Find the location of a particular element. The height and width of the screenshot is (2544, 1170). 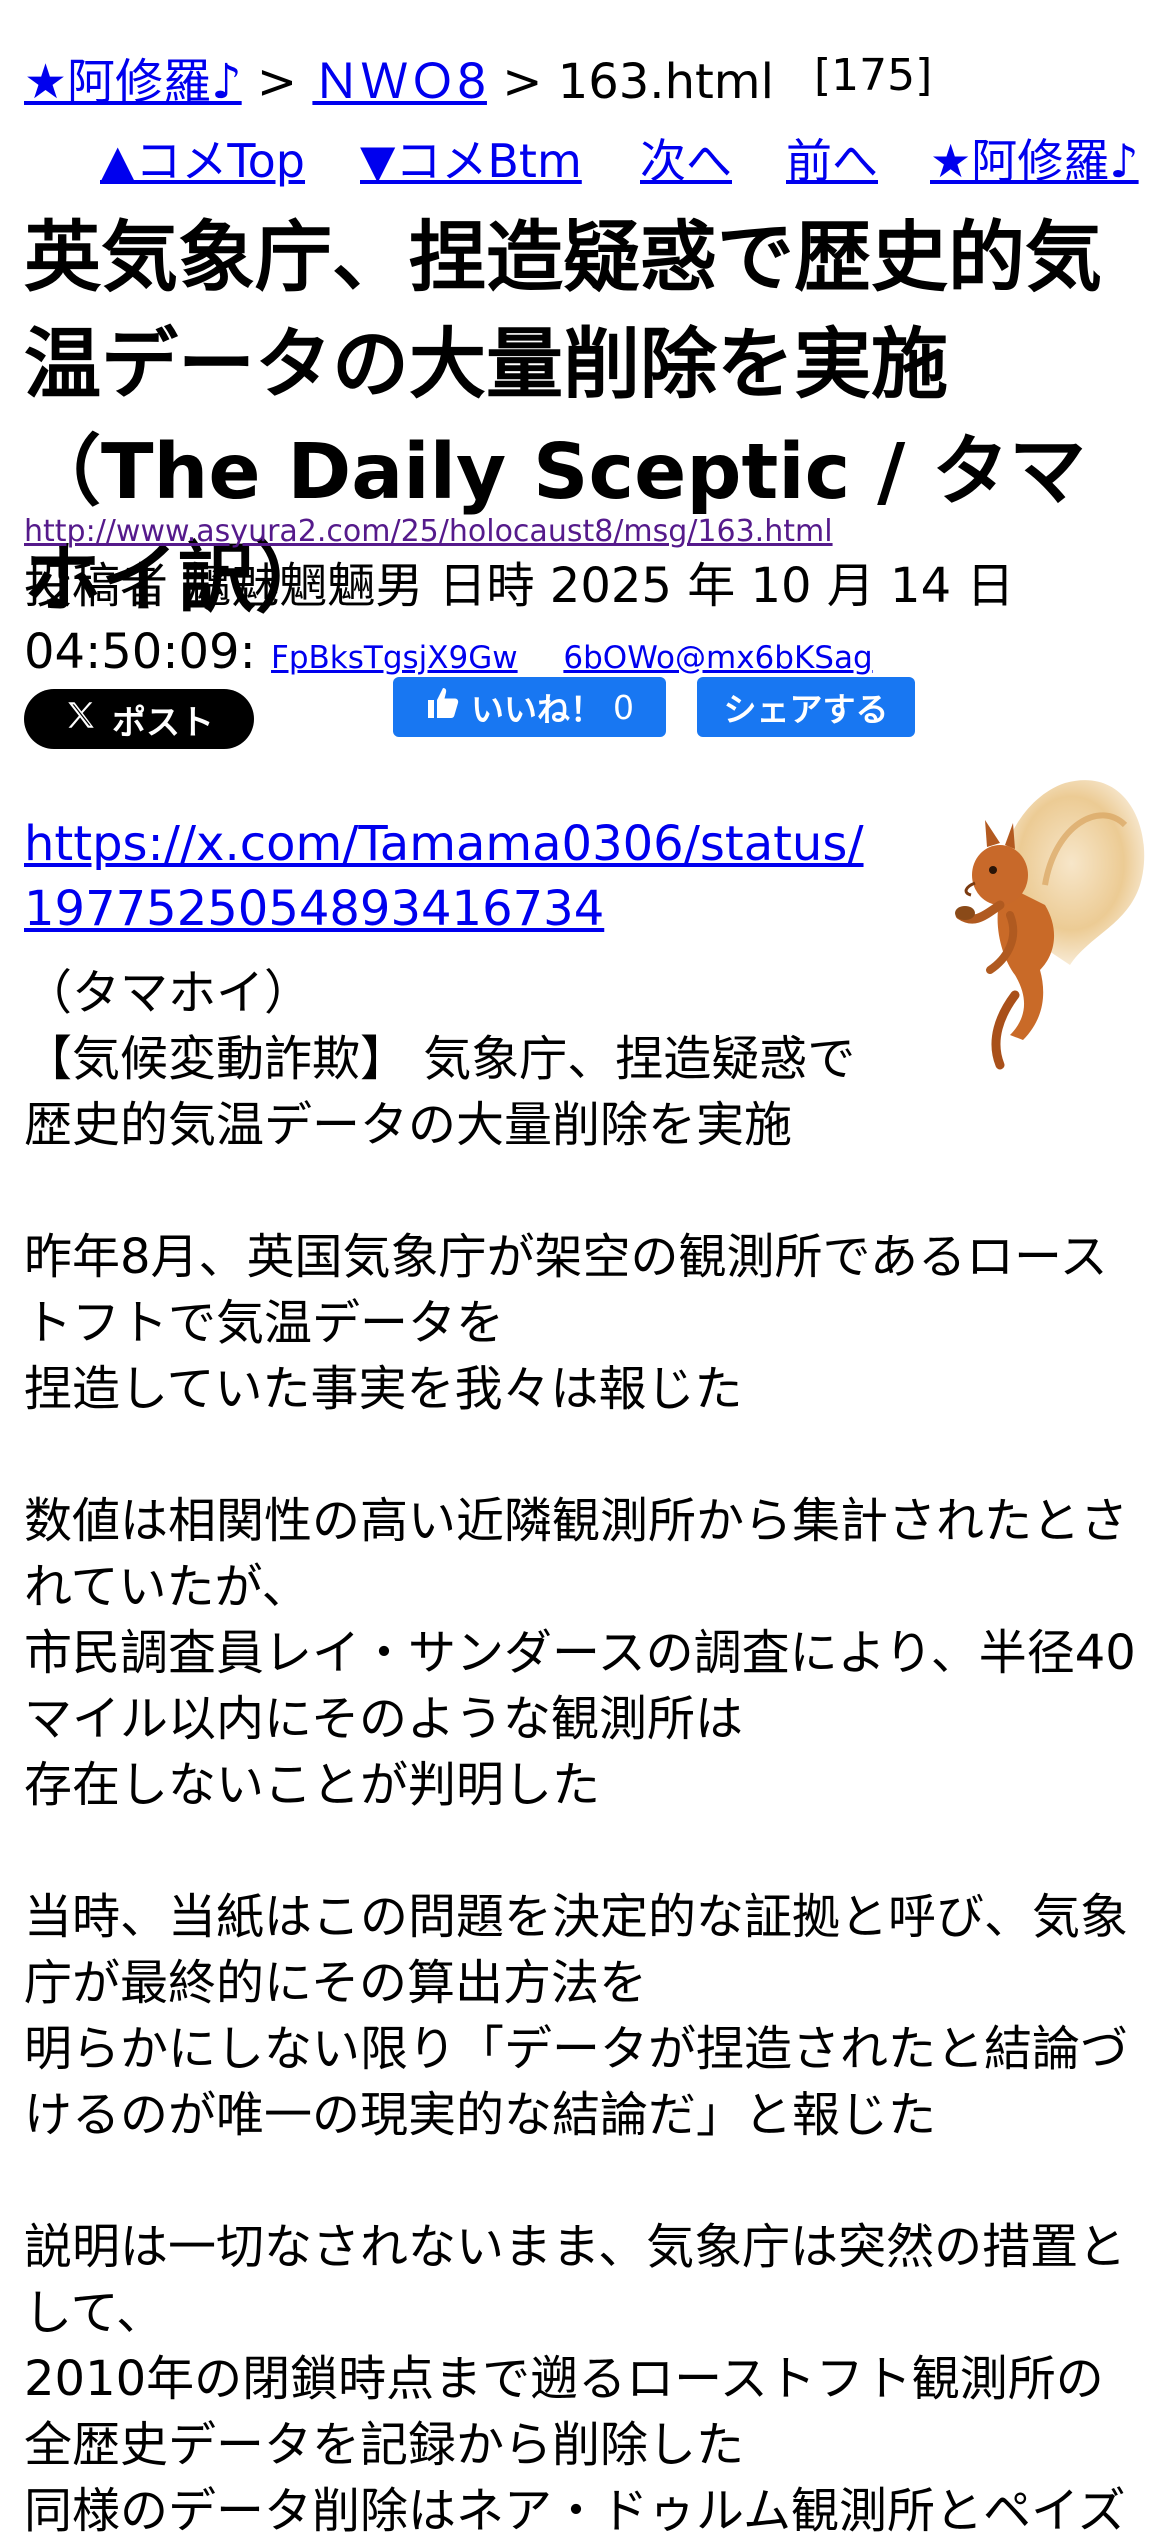

headline-line: 歴史的気温データの大量削除を実施 is located at coordinates (408, 1125).